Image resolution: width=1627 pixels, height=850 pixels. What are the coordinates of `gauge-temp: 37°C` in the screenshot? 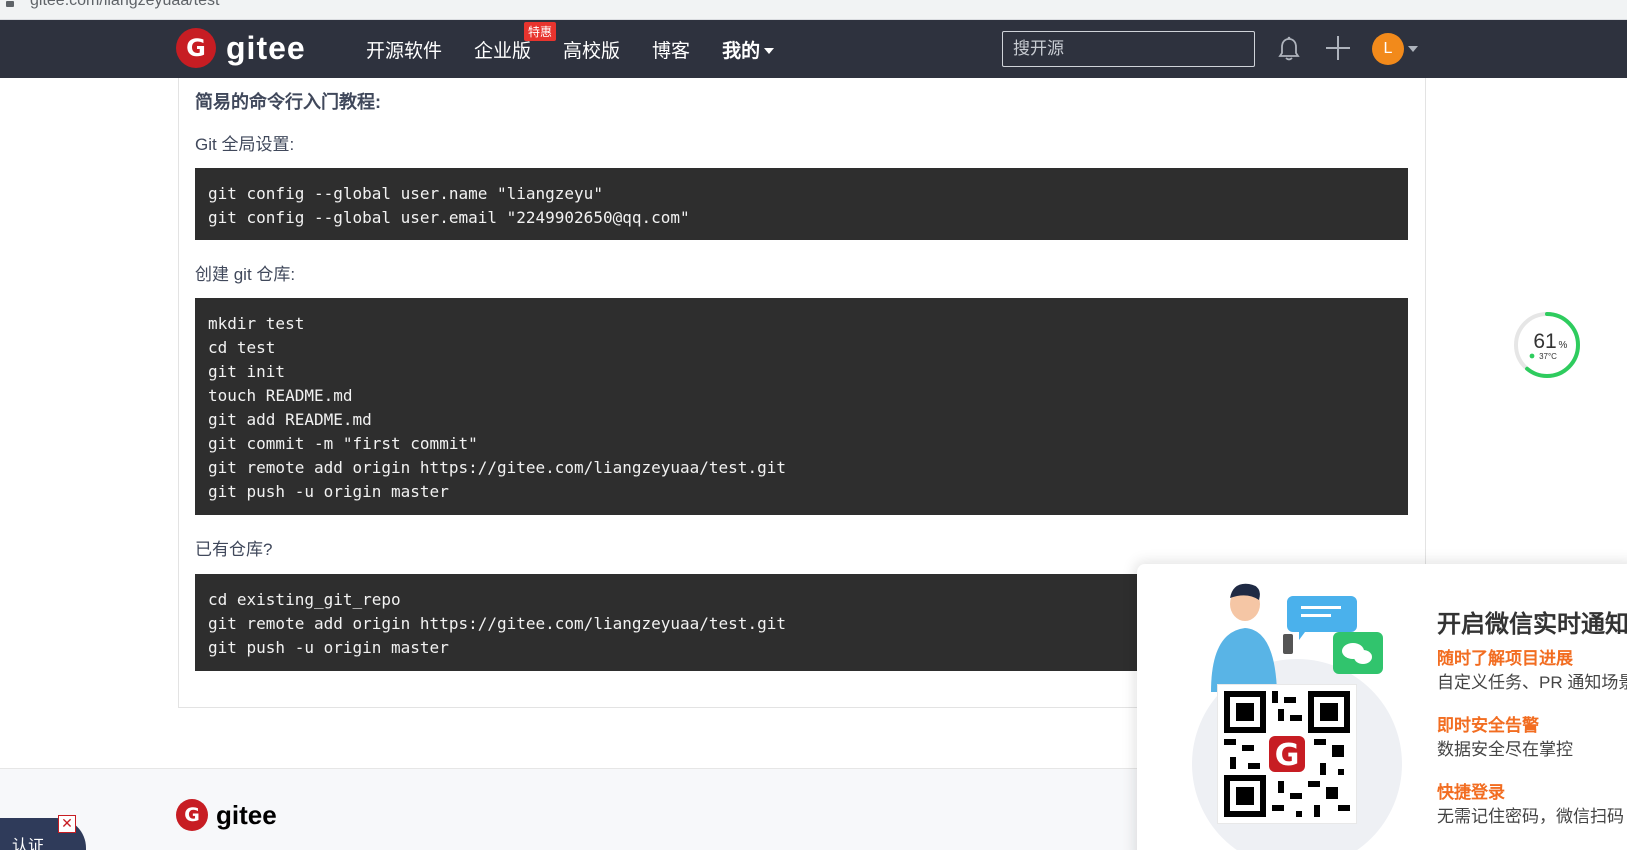 It's located at (1548, 356).